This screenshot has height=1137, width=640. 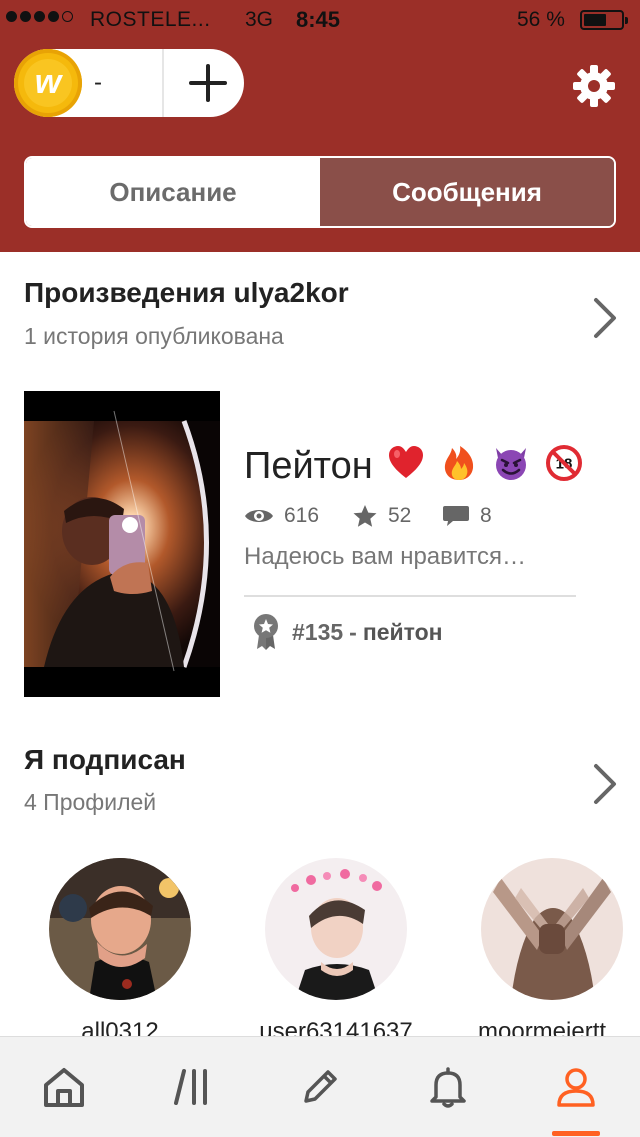 What do you see at coordinates (105, 760) in the screenshot?
I see `following-section-title: Я подписан` at bounding box center [105, 760].